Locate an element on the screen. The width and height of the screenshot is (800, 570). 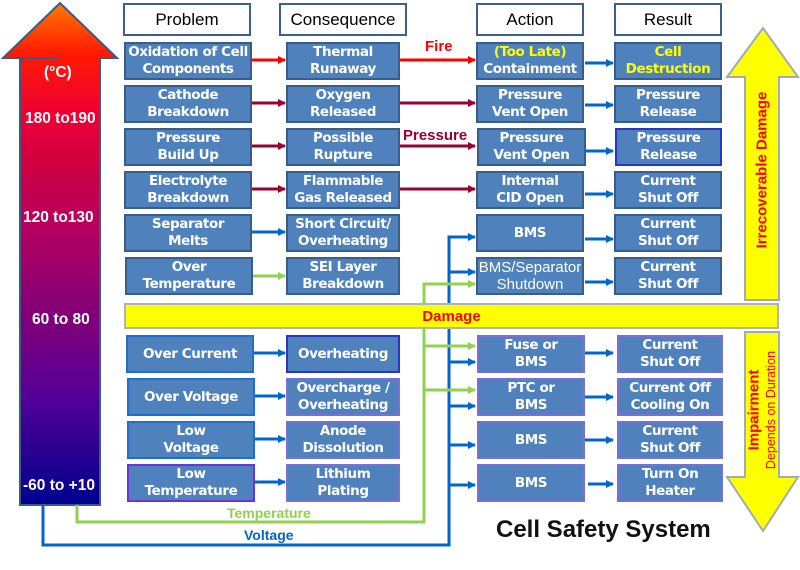
consequence-box: SEI Layer Breakdown is located at coordinates (343, 276).